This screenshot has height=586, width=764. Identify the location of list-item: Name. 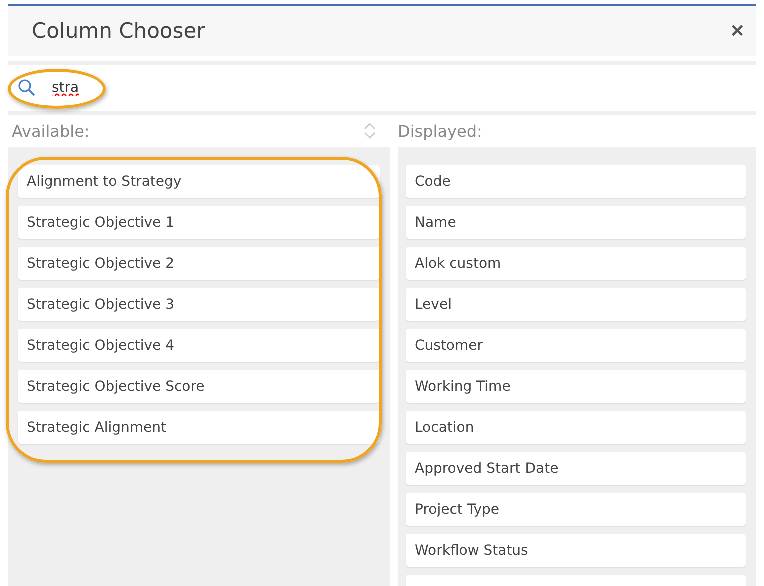
(576, 222).